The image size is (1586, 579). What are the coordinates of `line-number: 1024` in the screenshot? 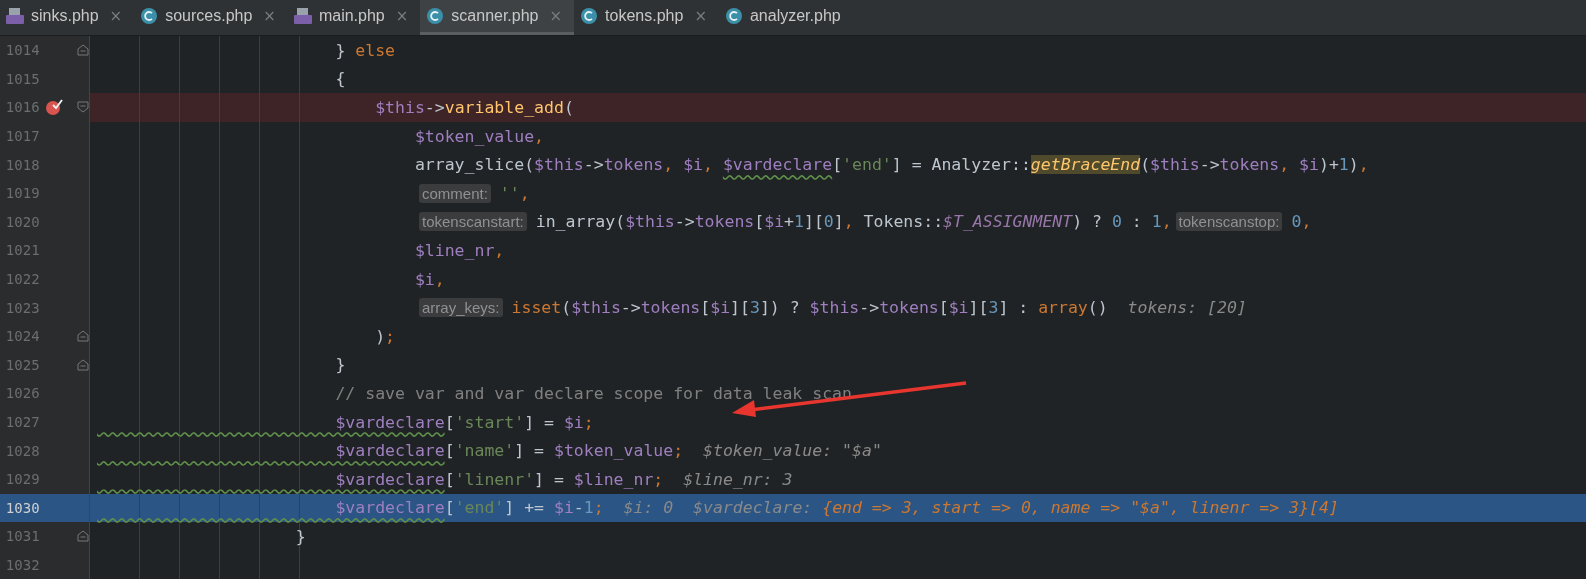 It's located at (22, 336).